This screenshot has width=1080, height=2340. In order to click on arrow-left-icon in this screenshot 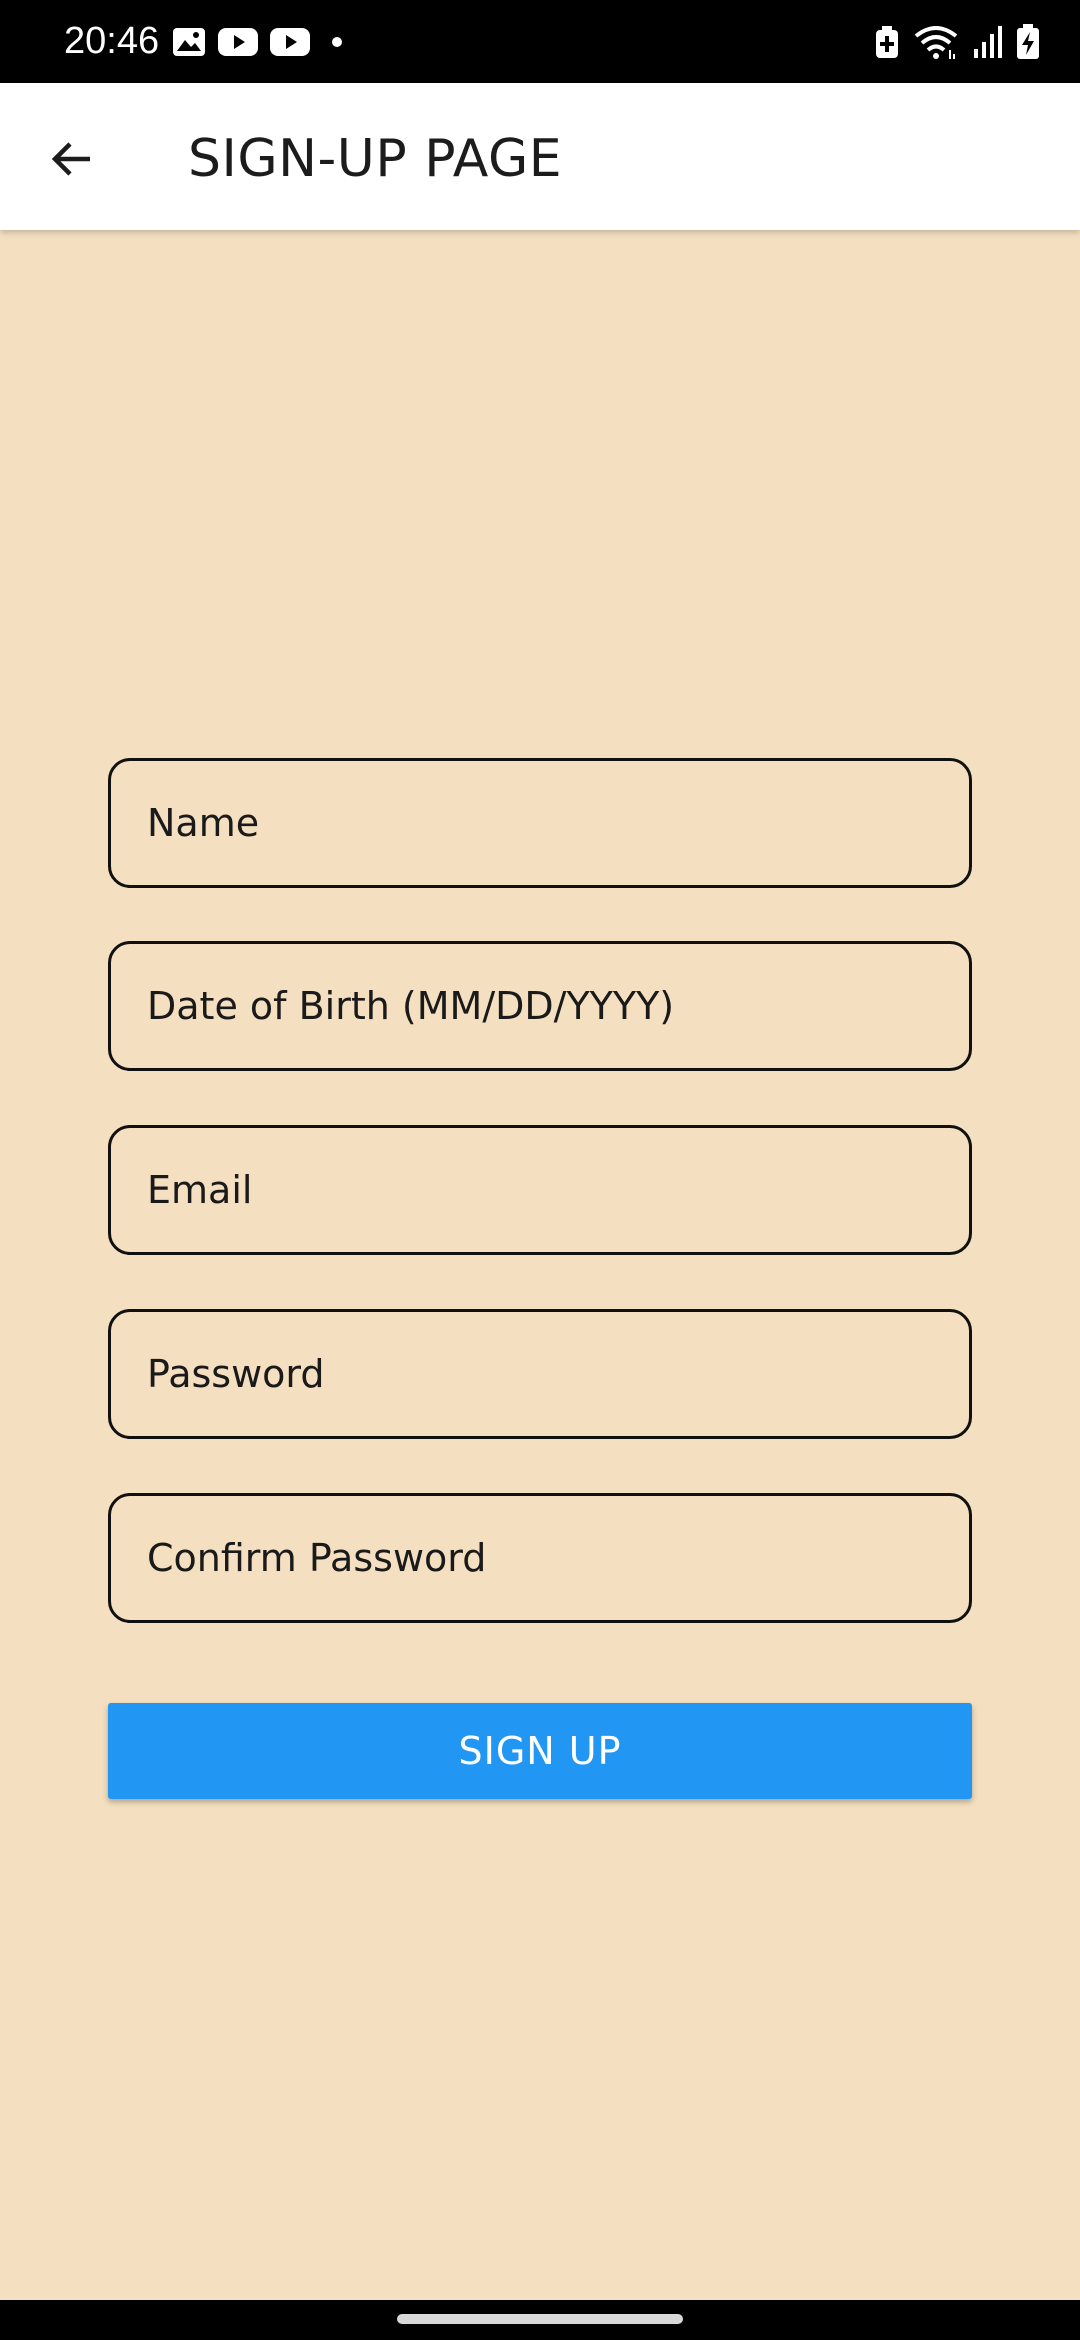, I will do `click(70, 159)`.